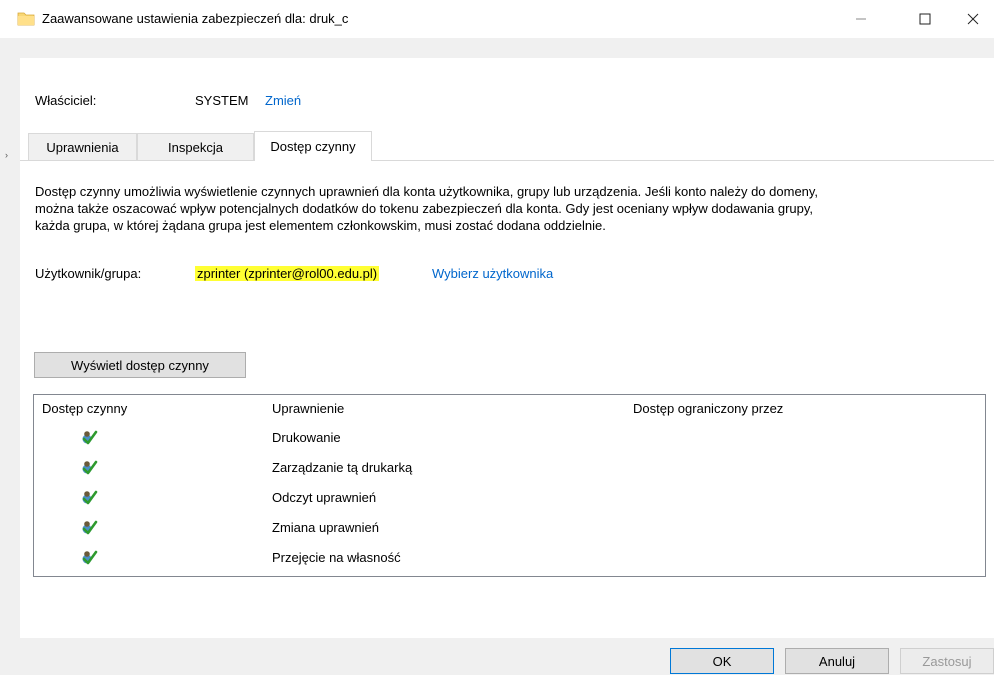 This screenshot has height=675, width=994. Describe the element at coordinates (287, 273) in the screenshot. I see `user-group-value: zprinter (zprinter@rol00.edu.pl)` at that location.